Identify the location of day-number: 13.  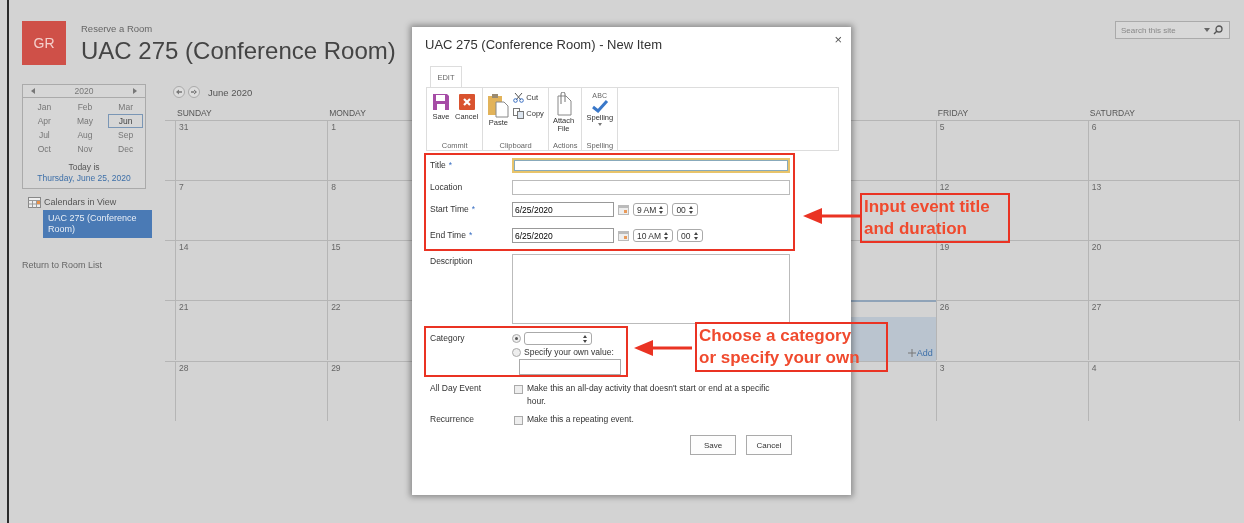
(1096, 187).